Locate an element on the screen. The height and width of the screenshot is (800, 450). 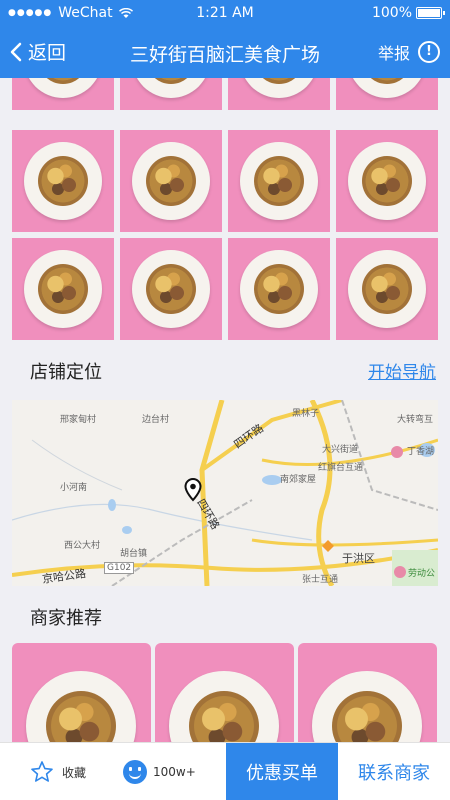
report-label: 举报 is located at coordinates (393, 53).